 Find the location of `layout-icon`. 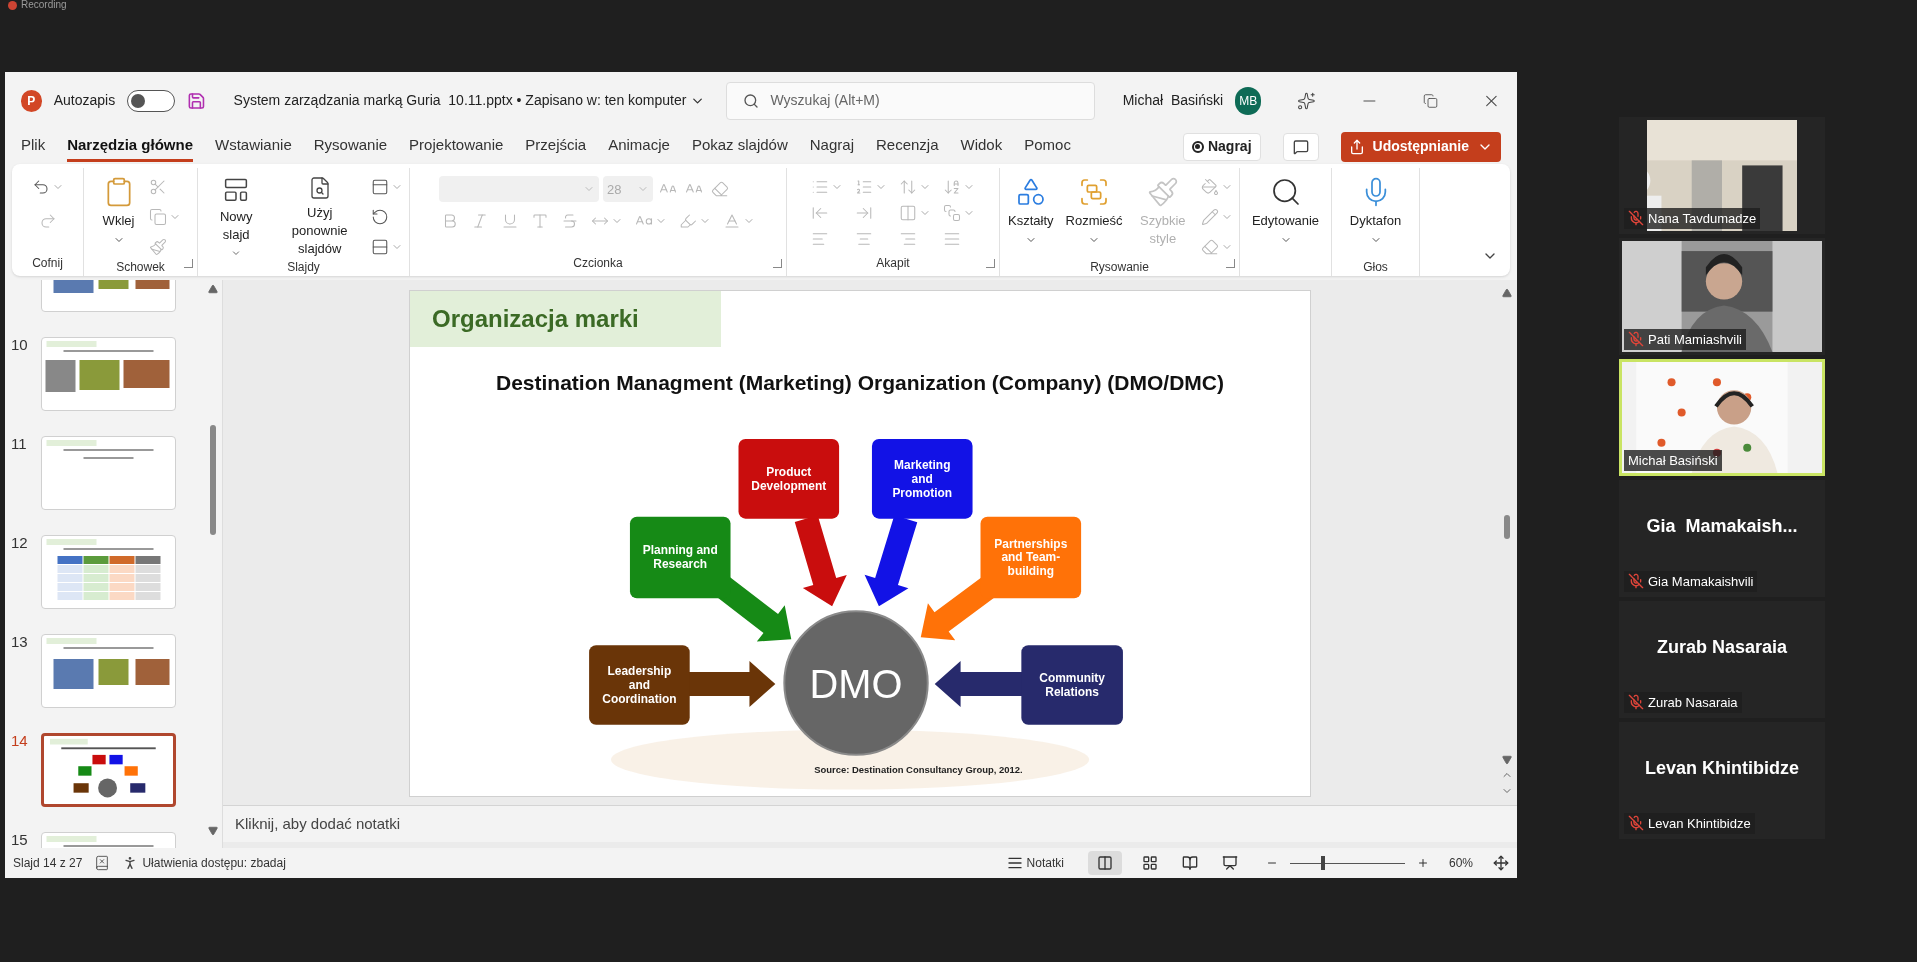

layout-icon is located at coordinates (380, 187).